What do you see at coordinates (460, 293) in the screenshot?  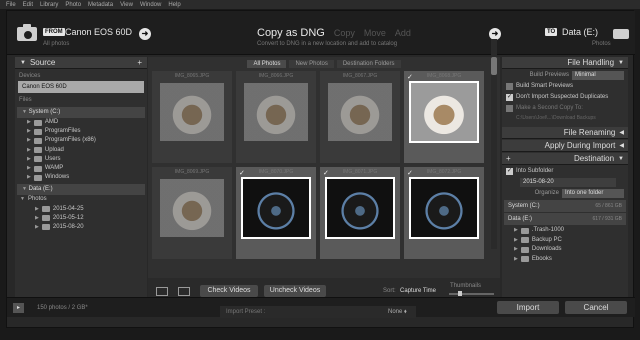 I see `slider-handle` at bounding box center [460, 293].